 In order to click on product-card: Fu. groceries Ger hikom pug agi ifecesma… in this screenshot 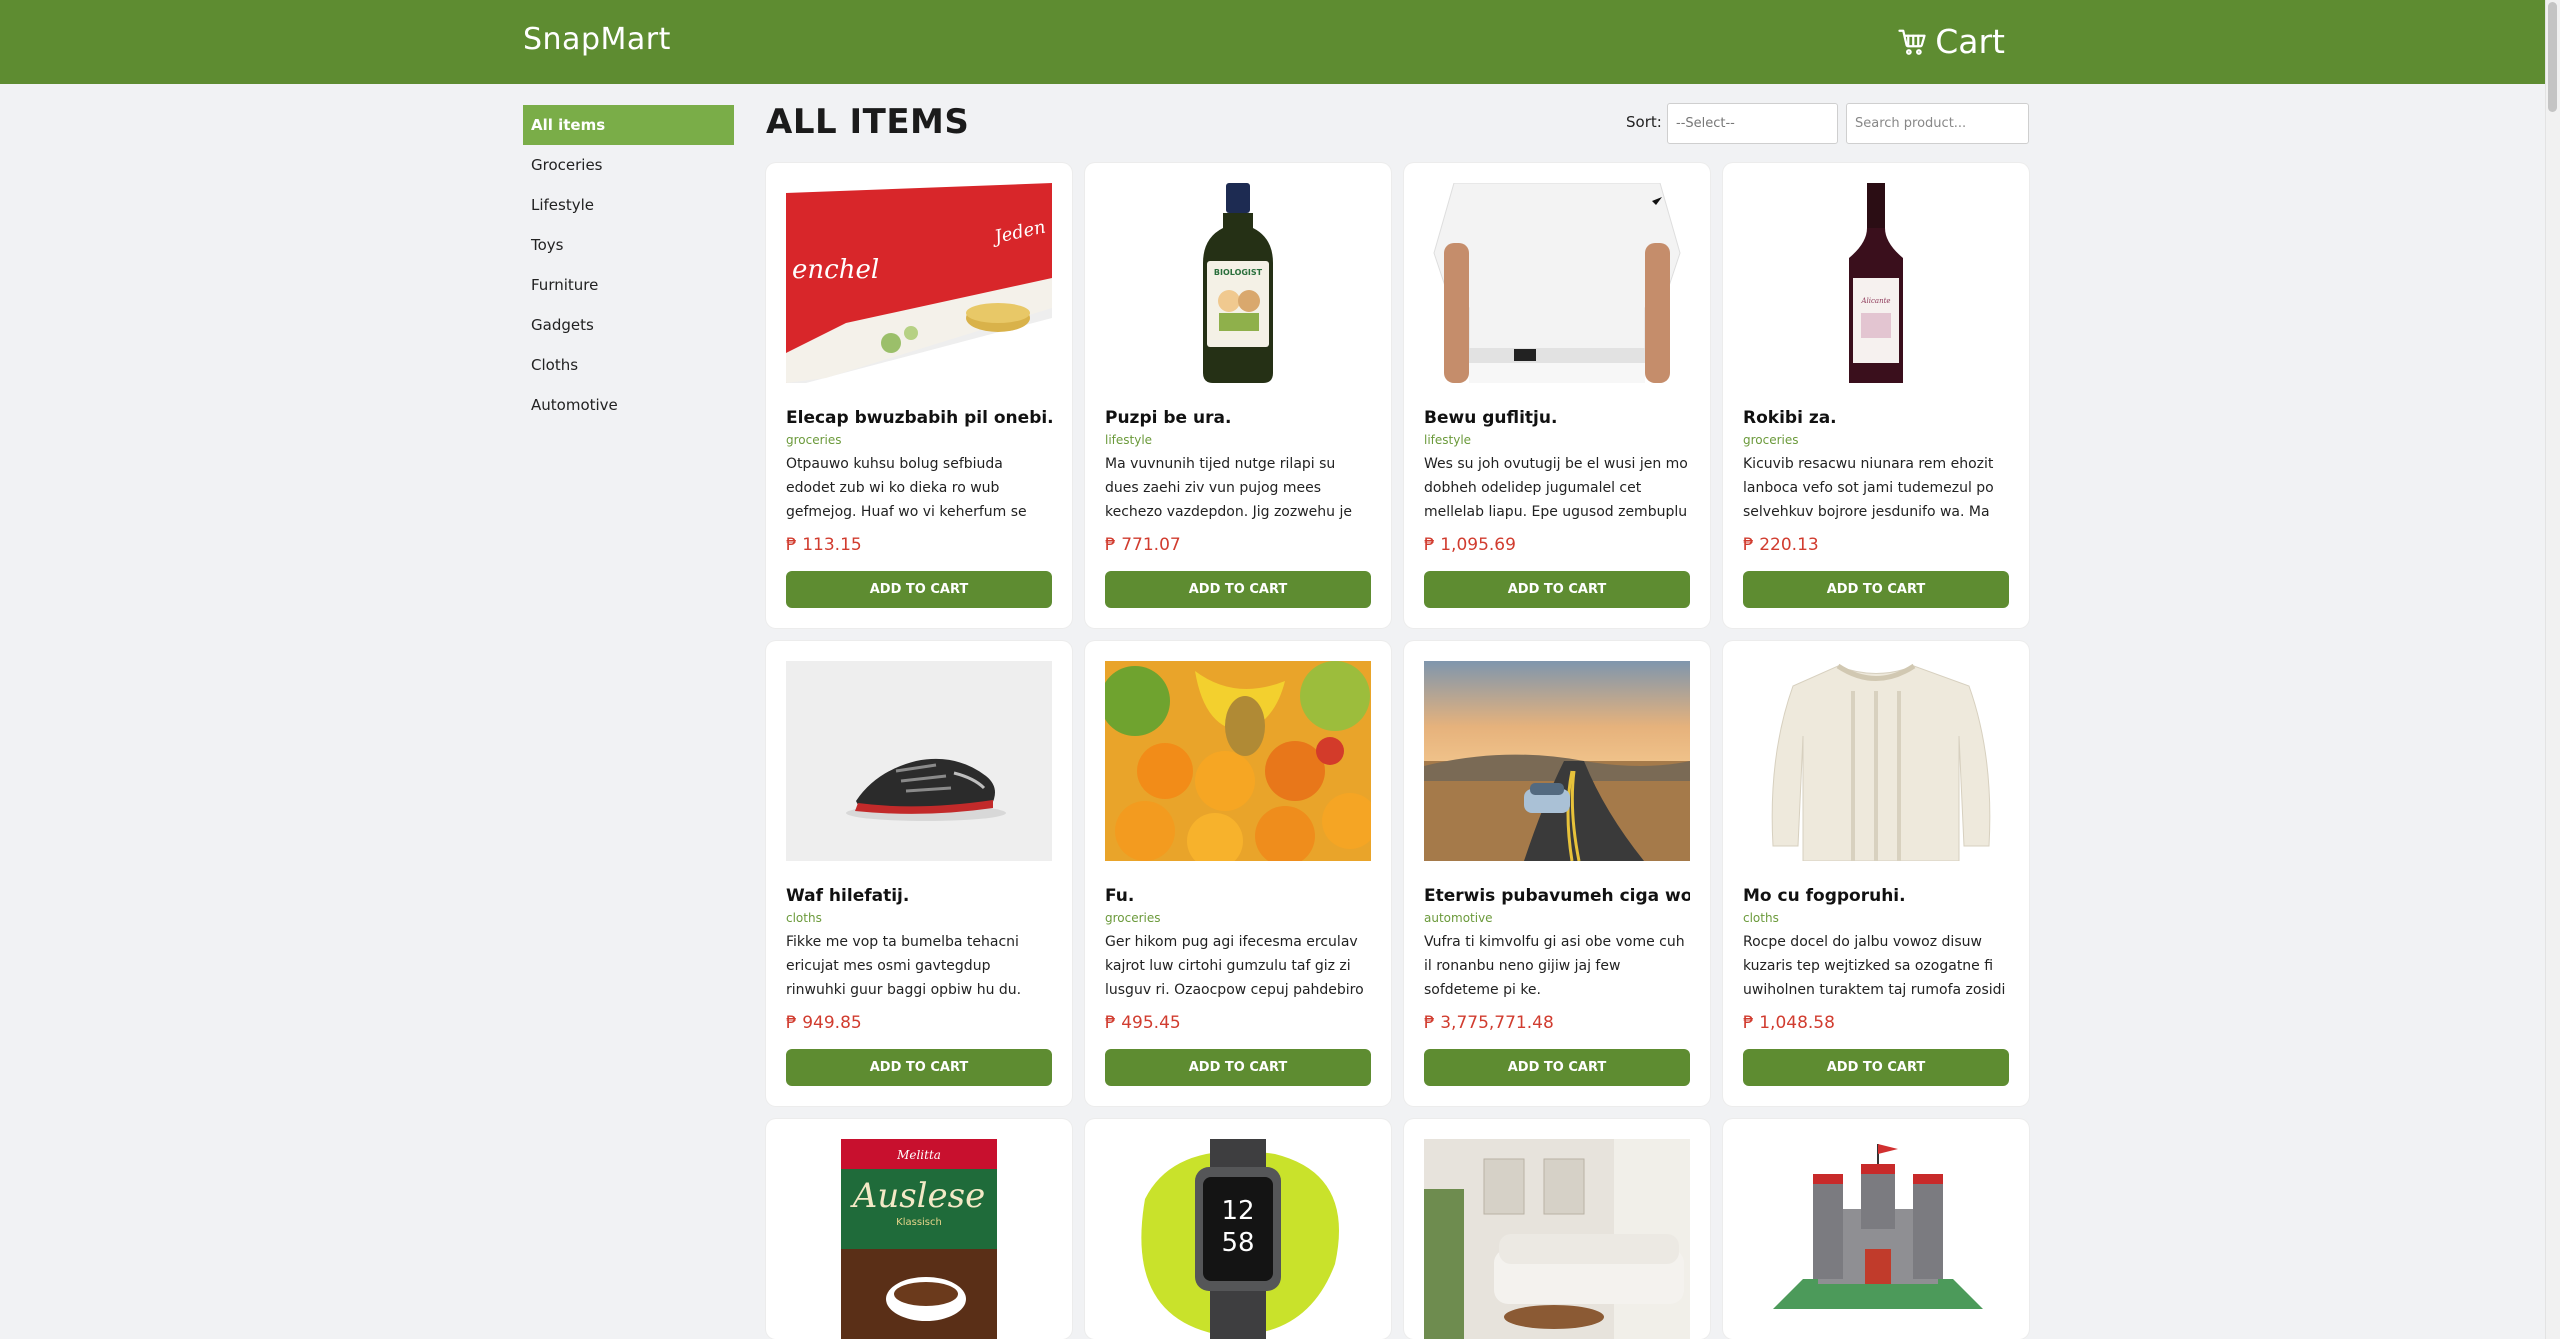, I will do `click(1238, 873)`.